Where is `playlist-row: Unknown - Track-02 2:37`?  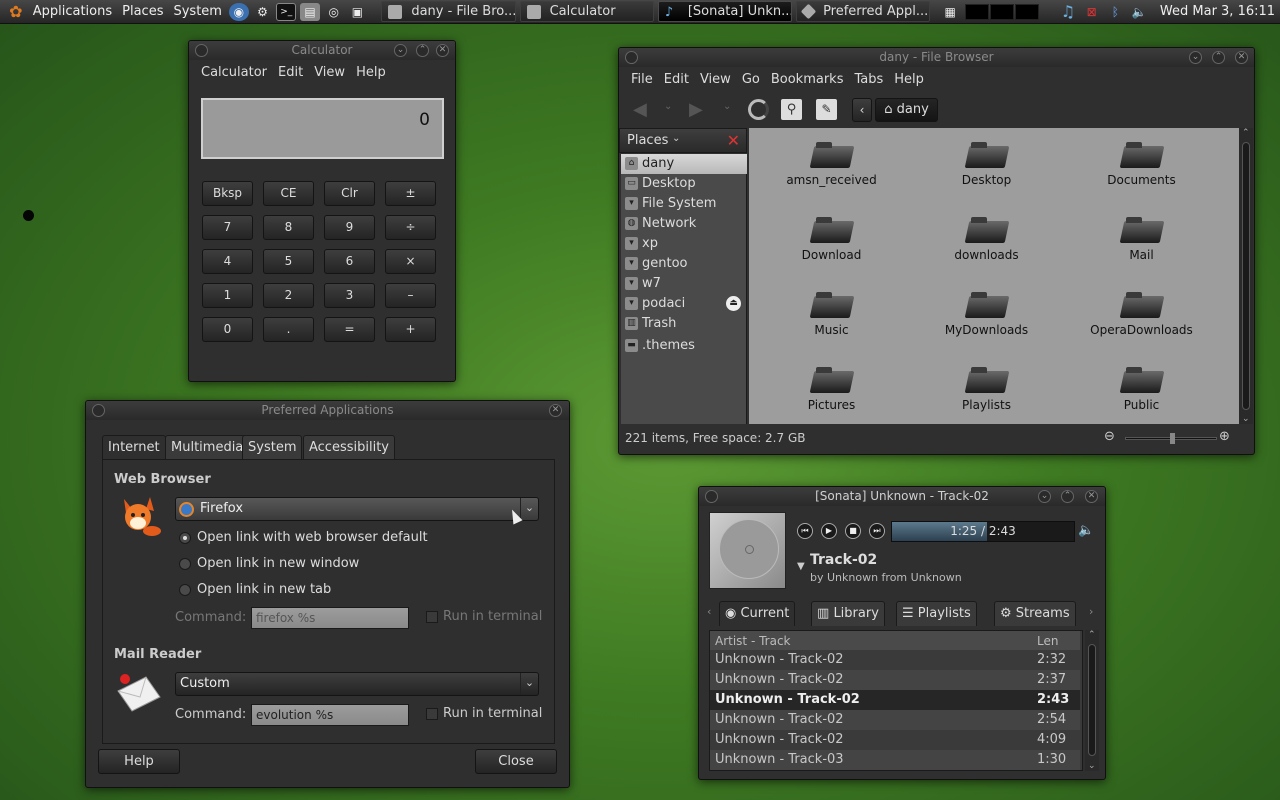
playlist-row: Unknown - Track-02 2:37 is located at coordinates (895, 680).